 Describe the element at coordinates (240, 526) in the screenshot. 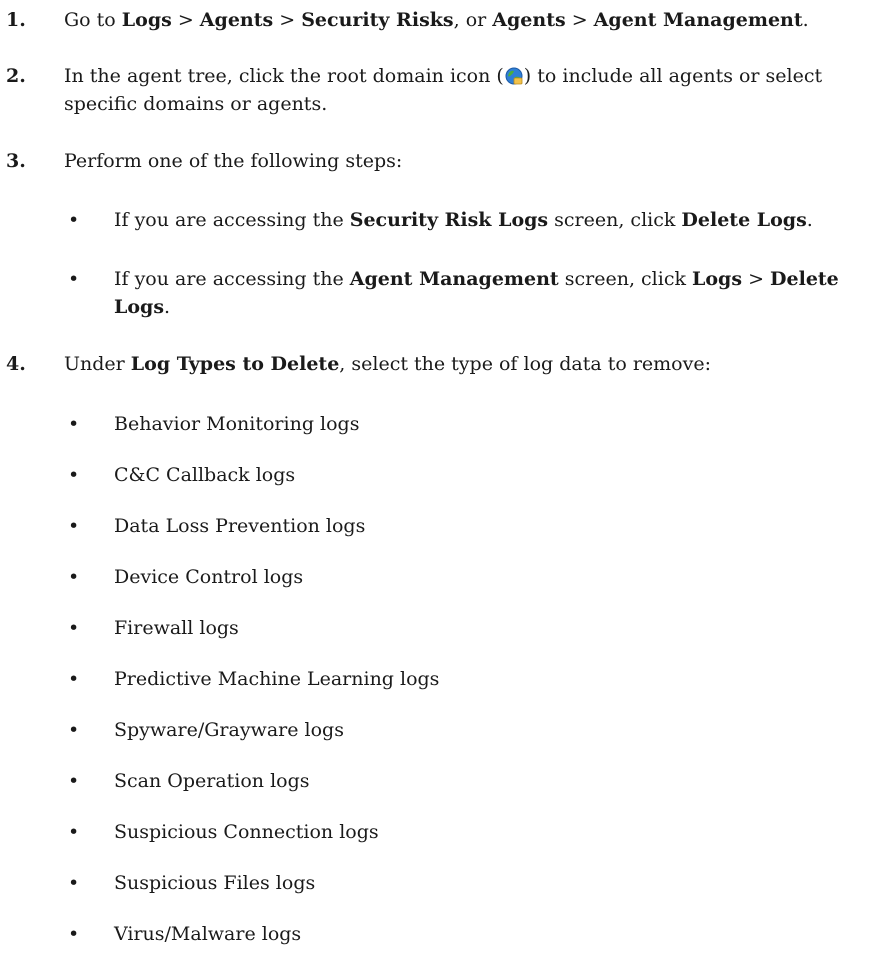

I see `log-type-label: Data Loss Prevention logs` at that location.